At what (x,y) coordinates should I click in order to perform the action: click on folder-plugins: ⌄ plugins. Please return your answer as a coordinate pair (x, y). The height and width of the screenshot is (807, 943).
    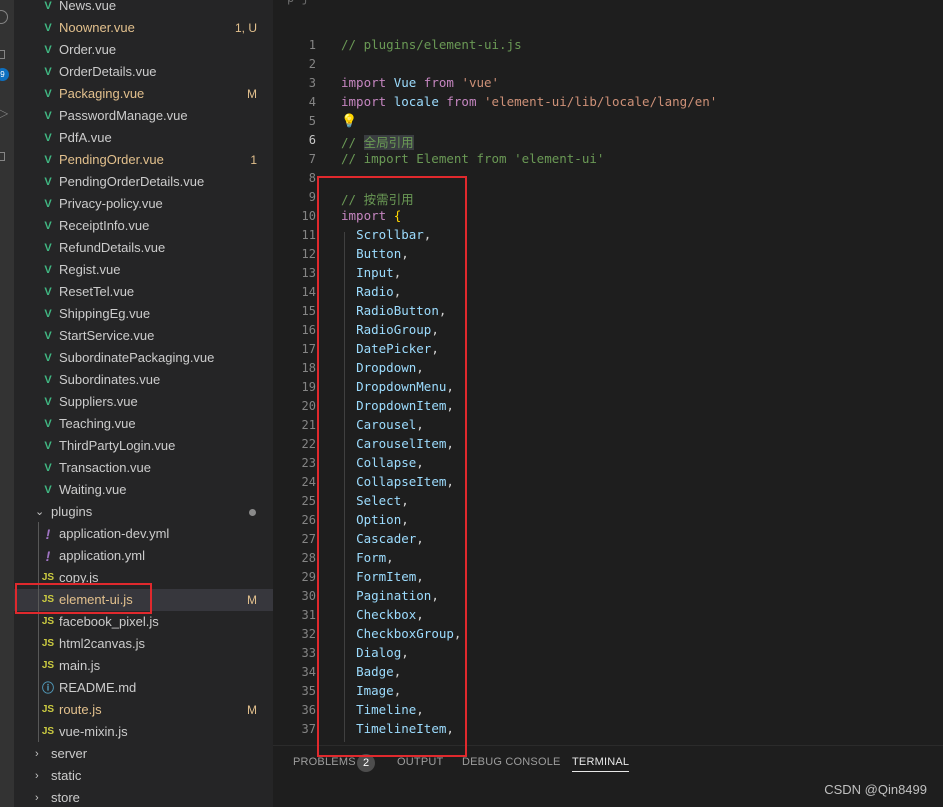
    Looking at the image, I should click on (143, 512).